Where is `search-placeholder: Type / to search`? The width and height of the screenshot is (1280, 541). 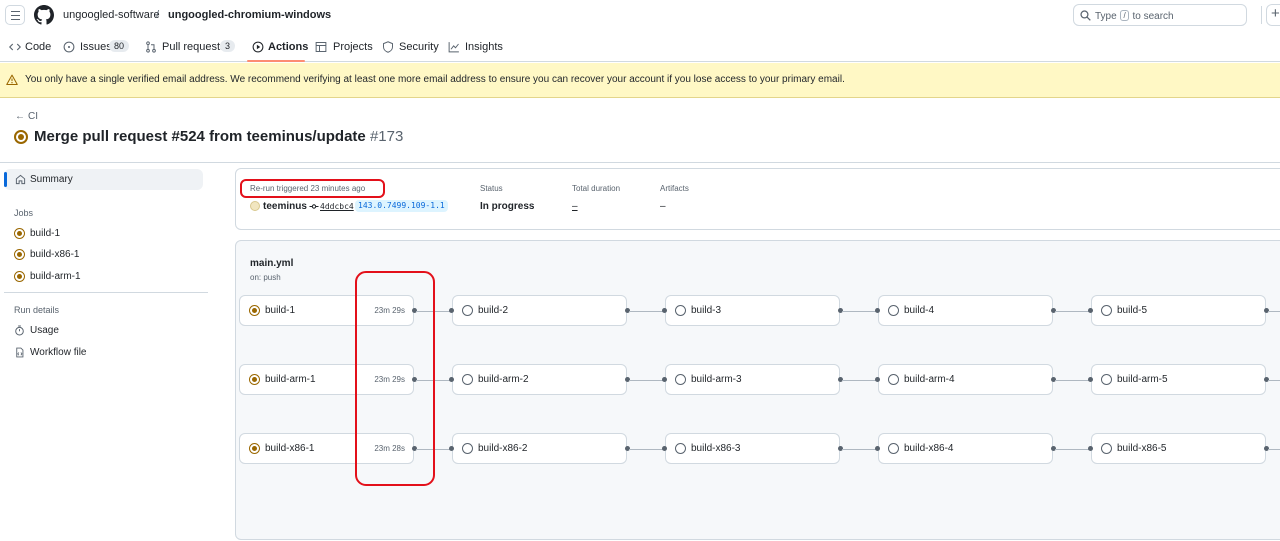
search-placeholder: Type / to search is located at coordinates (1134, 16).